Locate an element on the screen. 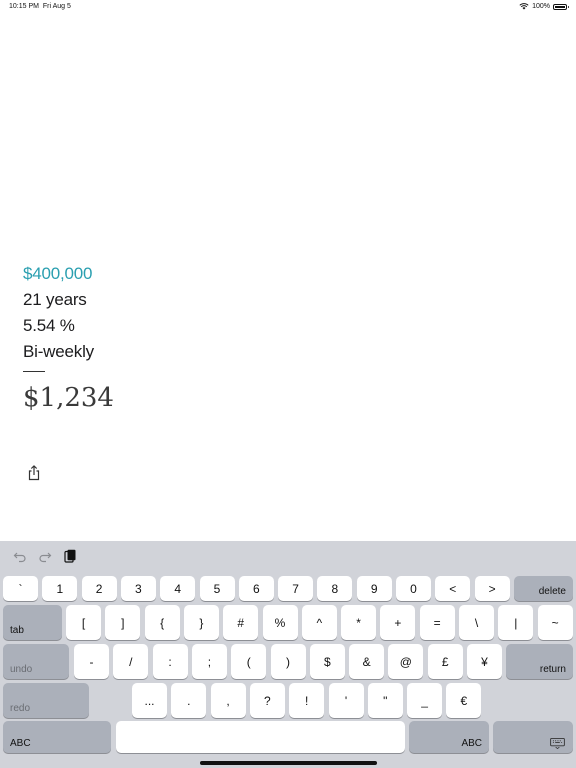 The width and height of the screenshot is (576, 768). number-row-key: 1 is located at coordinates (60, 588).